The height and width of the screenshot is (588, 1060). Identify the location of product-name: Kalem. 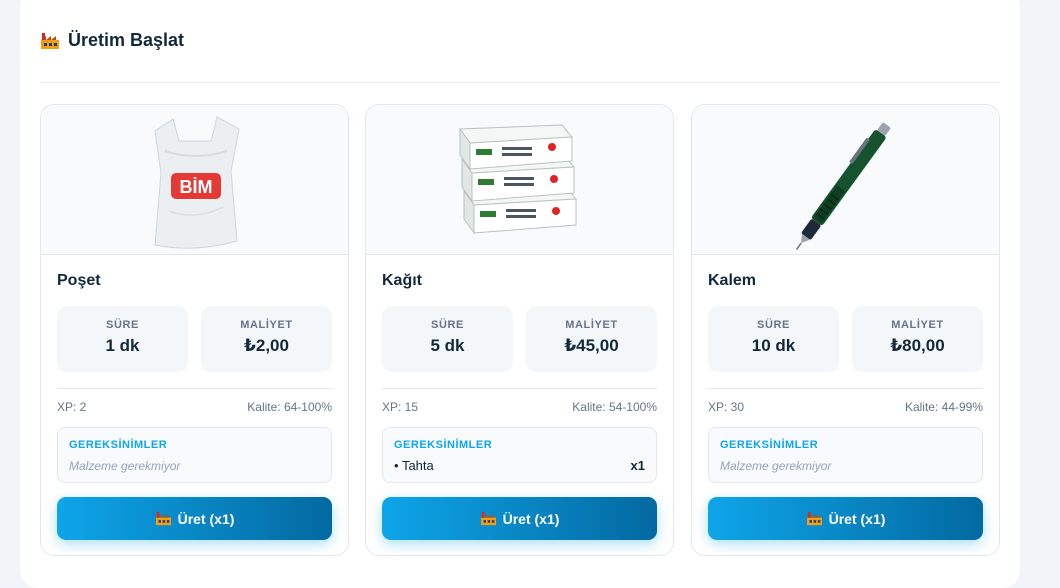
(732, 280).